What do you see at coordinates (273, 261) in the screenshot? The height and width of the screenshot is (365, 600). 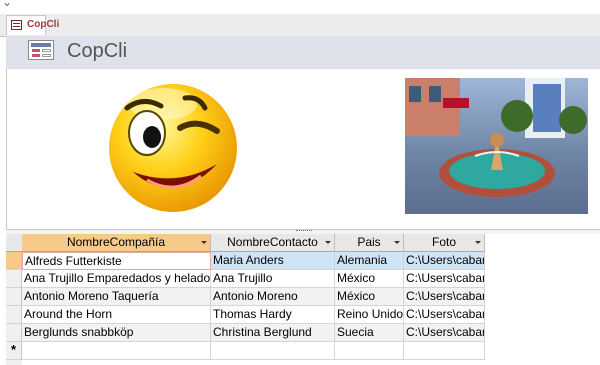 I see `cell-nombrecontacto: Maria Anders` at bounding box center [273, 261].